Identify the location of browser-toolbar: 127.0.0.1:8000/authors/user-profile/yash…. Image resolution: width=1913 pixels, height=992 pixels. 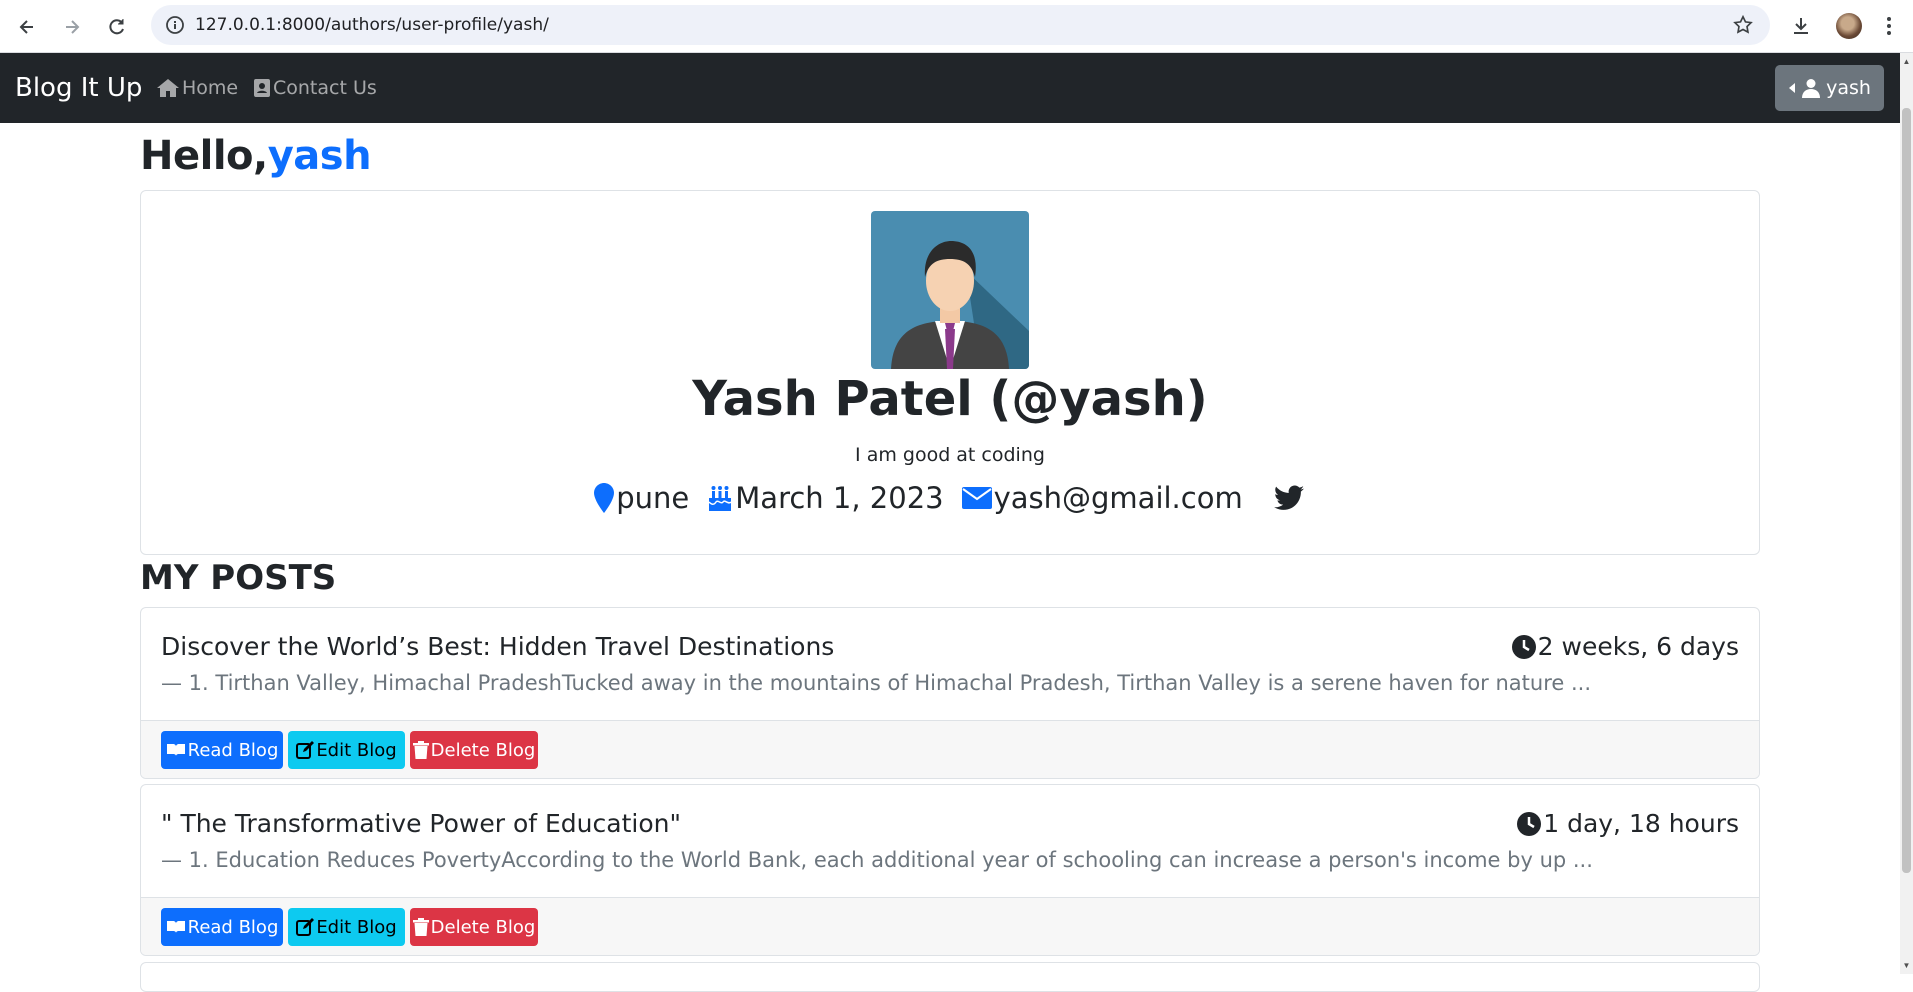
(956, 26).